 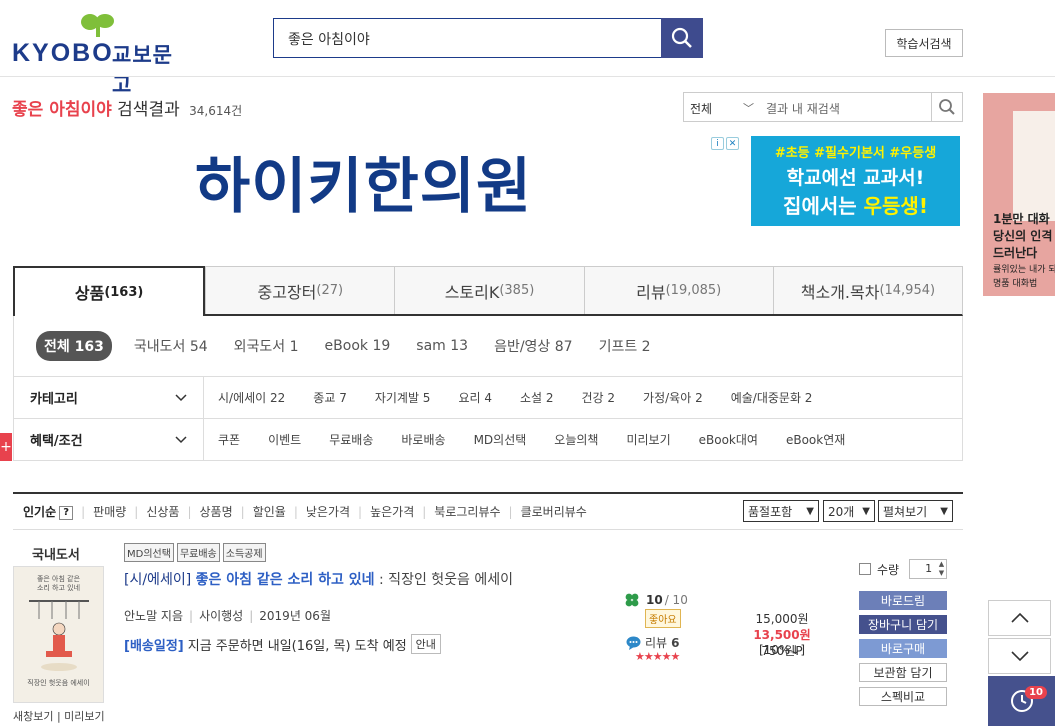 I want to click on sort-clover-reviews: 클로버리뷰수, so click(x=554, y=511).